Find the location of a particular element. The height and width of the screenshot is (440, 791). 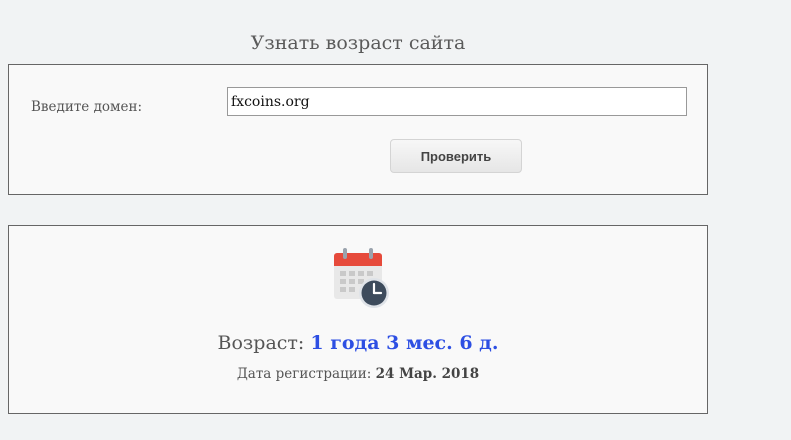

age-line: Возраст: 1 года 3 мес. 6 д. is located at coordinates (358, 343).